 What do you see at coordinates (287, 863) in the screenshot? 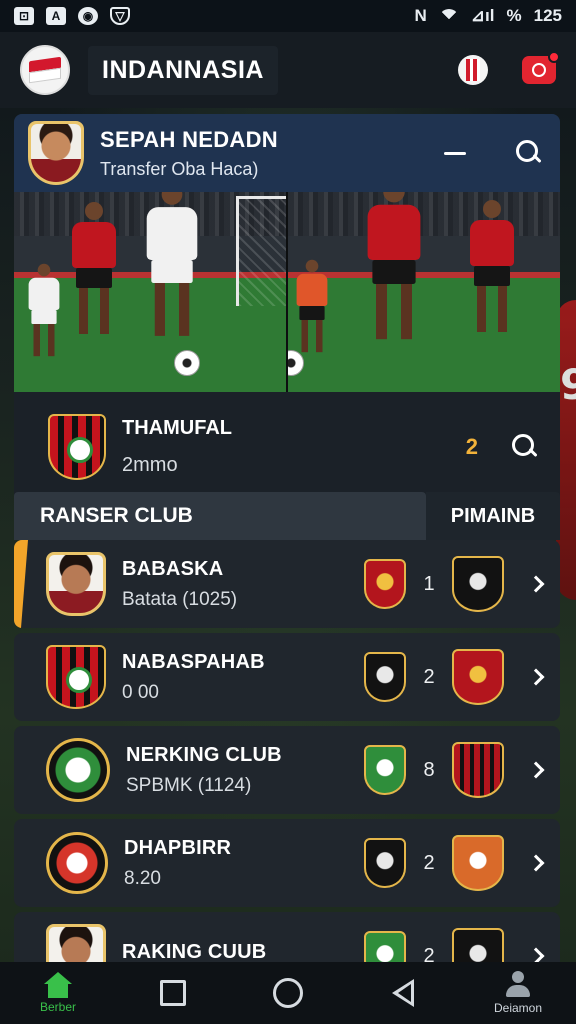
I see `list-item: DHAPBIRR 8.20 2` at bounding box center [287, 863].